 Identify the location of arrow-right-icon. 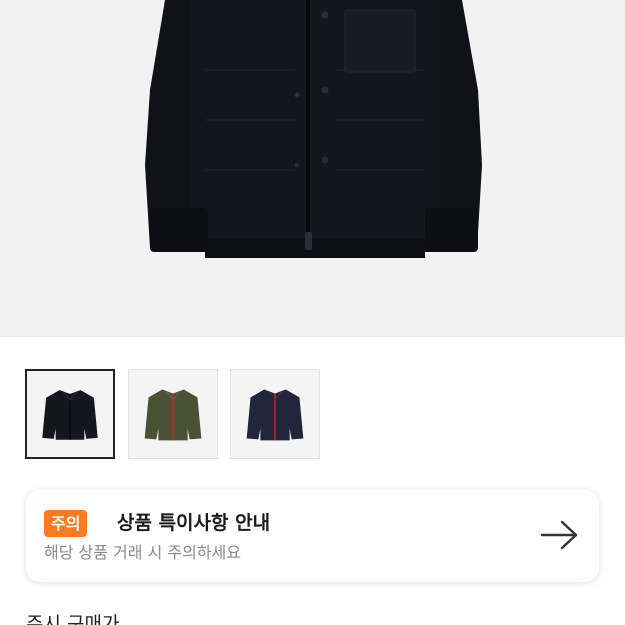
(560, 535).